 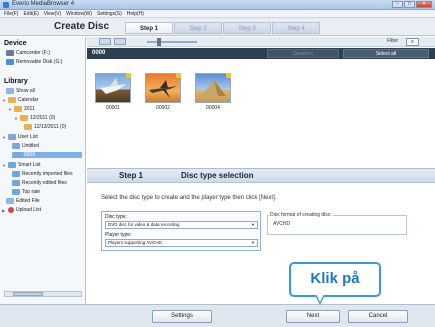 What do you see at coordinates (52, 13) in the screenshot?
I see `menu-view: View(V)` at bounding box center [52, 13].